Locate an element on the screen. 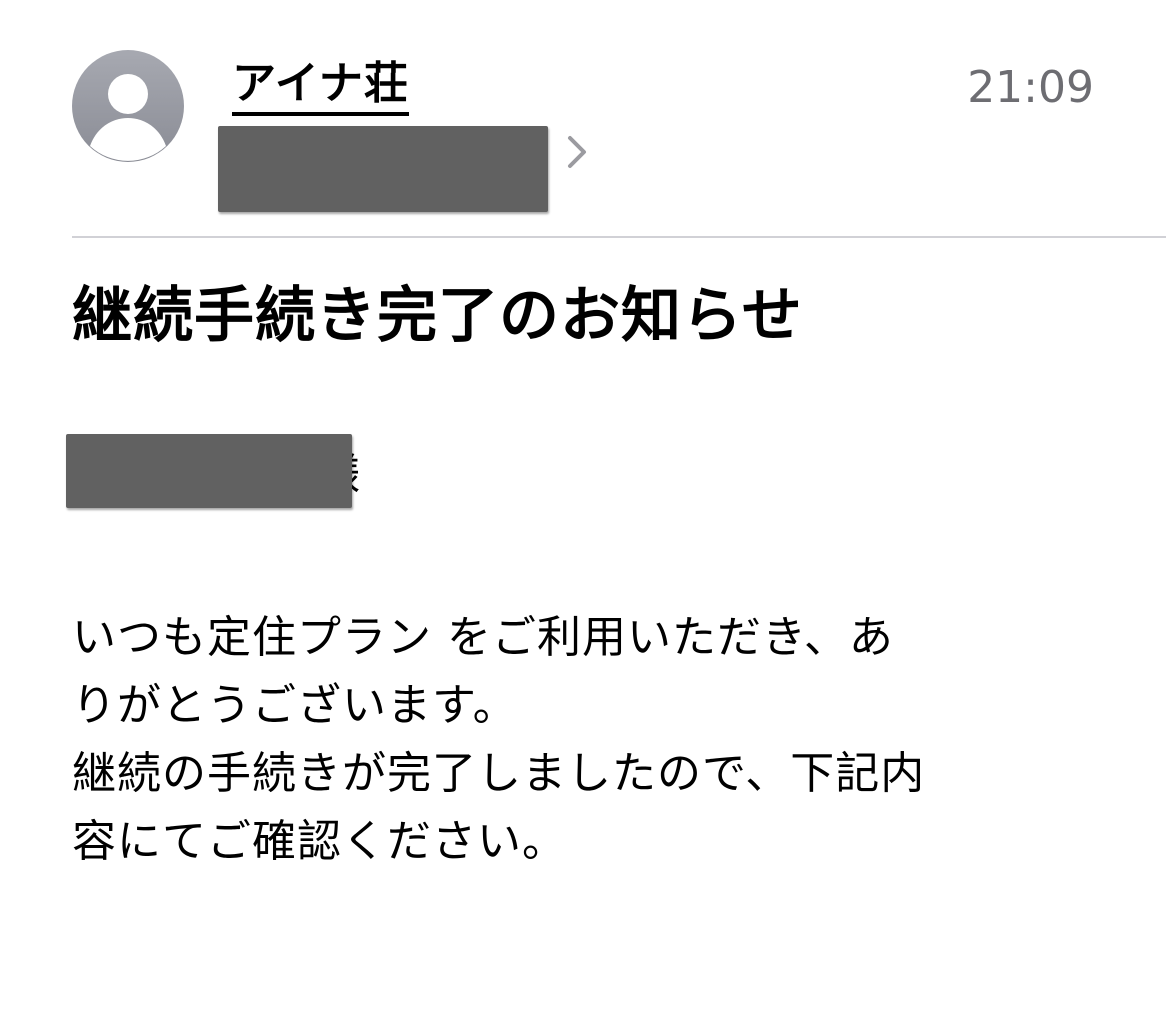 The height and width of the screenshot is (1031, 1166). recipient-redacted-block is located at coordinates (383, 169).